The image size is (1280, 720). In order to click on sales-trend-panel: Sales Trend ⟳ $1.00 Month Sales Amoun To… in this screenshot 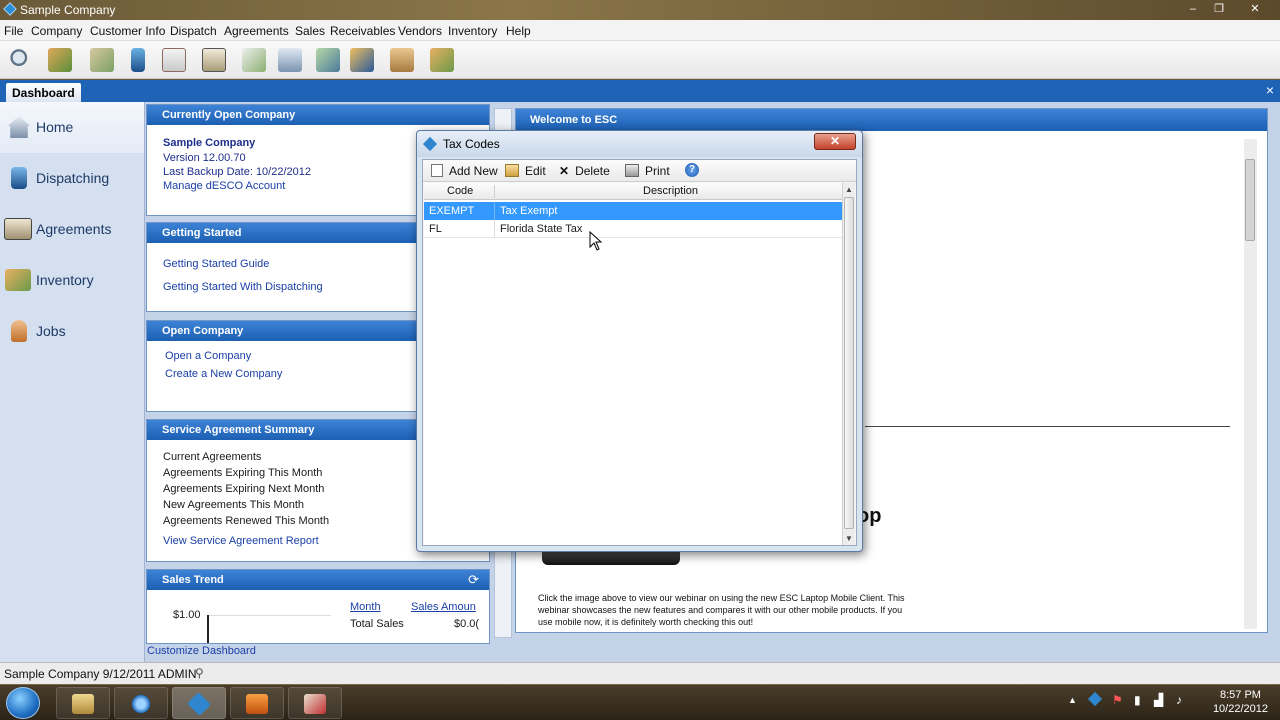, I will do `click(318, 606)`.